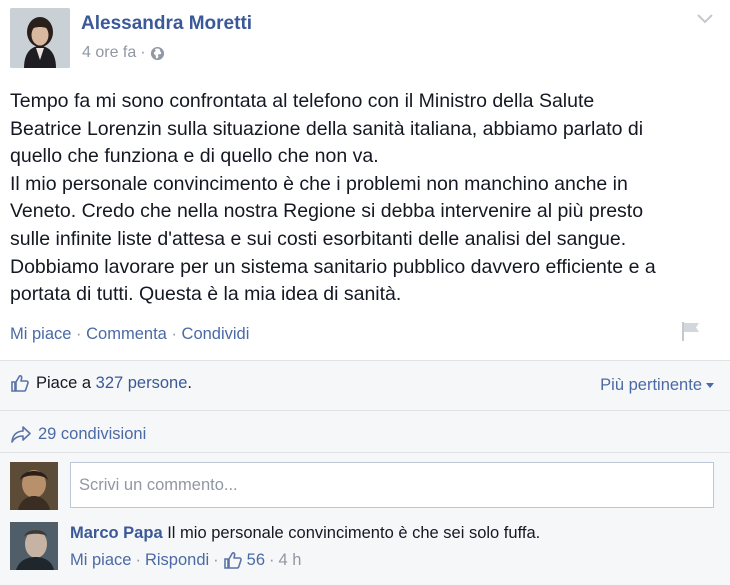 Image resolution: width=730 pixels, height=585 pixels. I want to click on user-photo, so click(34, 486).